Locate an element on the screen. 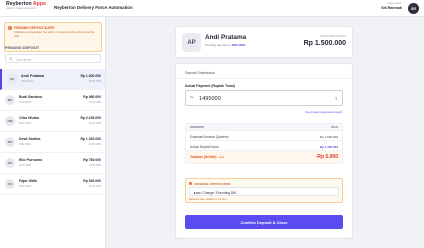  expected-label: EXPECTED AMOUNT is located at coordinates (333, 36).